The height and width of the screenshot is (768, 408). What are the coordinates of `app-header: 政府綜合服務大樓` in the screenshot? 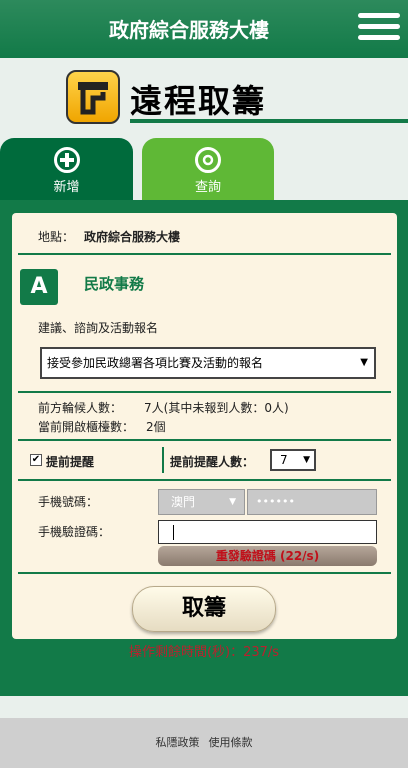 It's located at (204, 29).